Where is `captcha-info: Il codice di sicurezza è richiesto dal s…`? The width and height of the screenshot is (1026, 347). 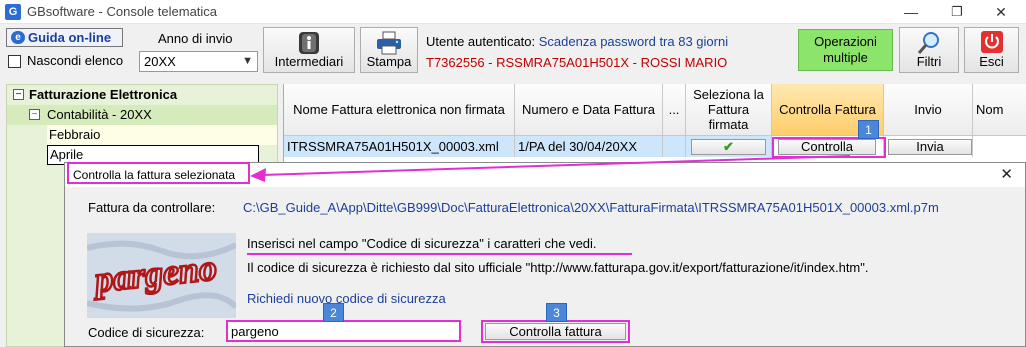
captcha-info: Il codice di sicurezza è richiesto dal s… is located at coordinates (558, 267).